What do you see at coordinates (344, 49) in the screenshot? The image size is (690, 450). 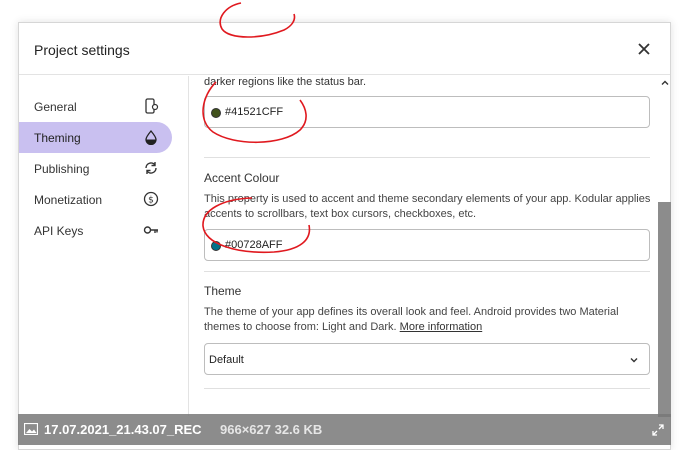 I see `dialog-header: Project settings` at bounding box center [344, 49].